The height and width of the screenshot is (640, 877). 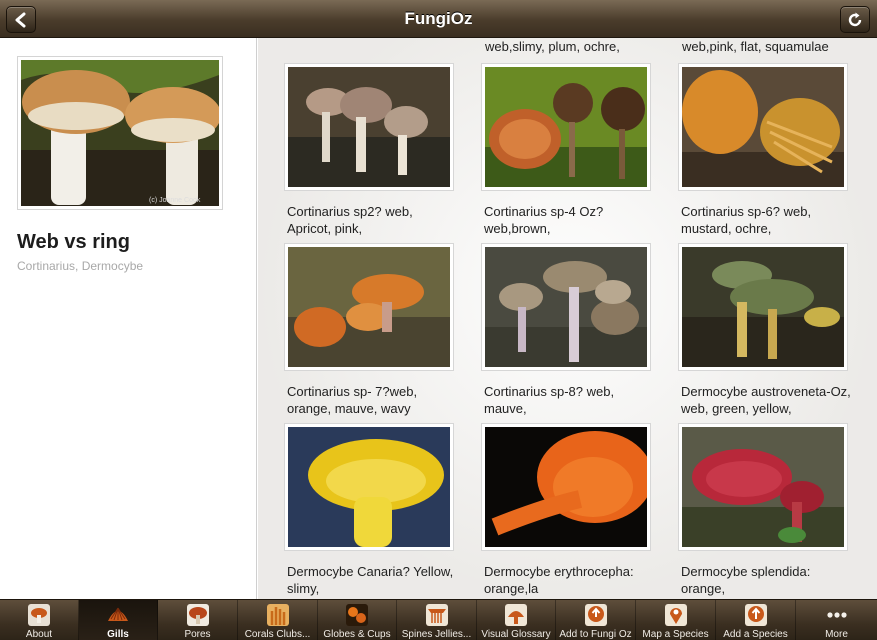 I want to click on tab-label: Gills, so click(x=118, y=634).